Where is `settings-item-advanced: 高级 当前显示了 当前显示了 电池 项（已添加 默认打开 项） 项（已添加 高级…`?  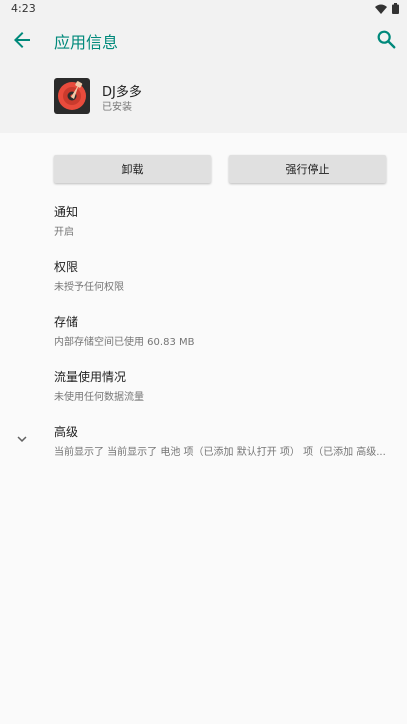 settings-item-advanced: 高级 当前显示了 当前显示了 电池 项（已添加 默认打开 项） 项（已添加 高级… is located at coordinates (223, 440).